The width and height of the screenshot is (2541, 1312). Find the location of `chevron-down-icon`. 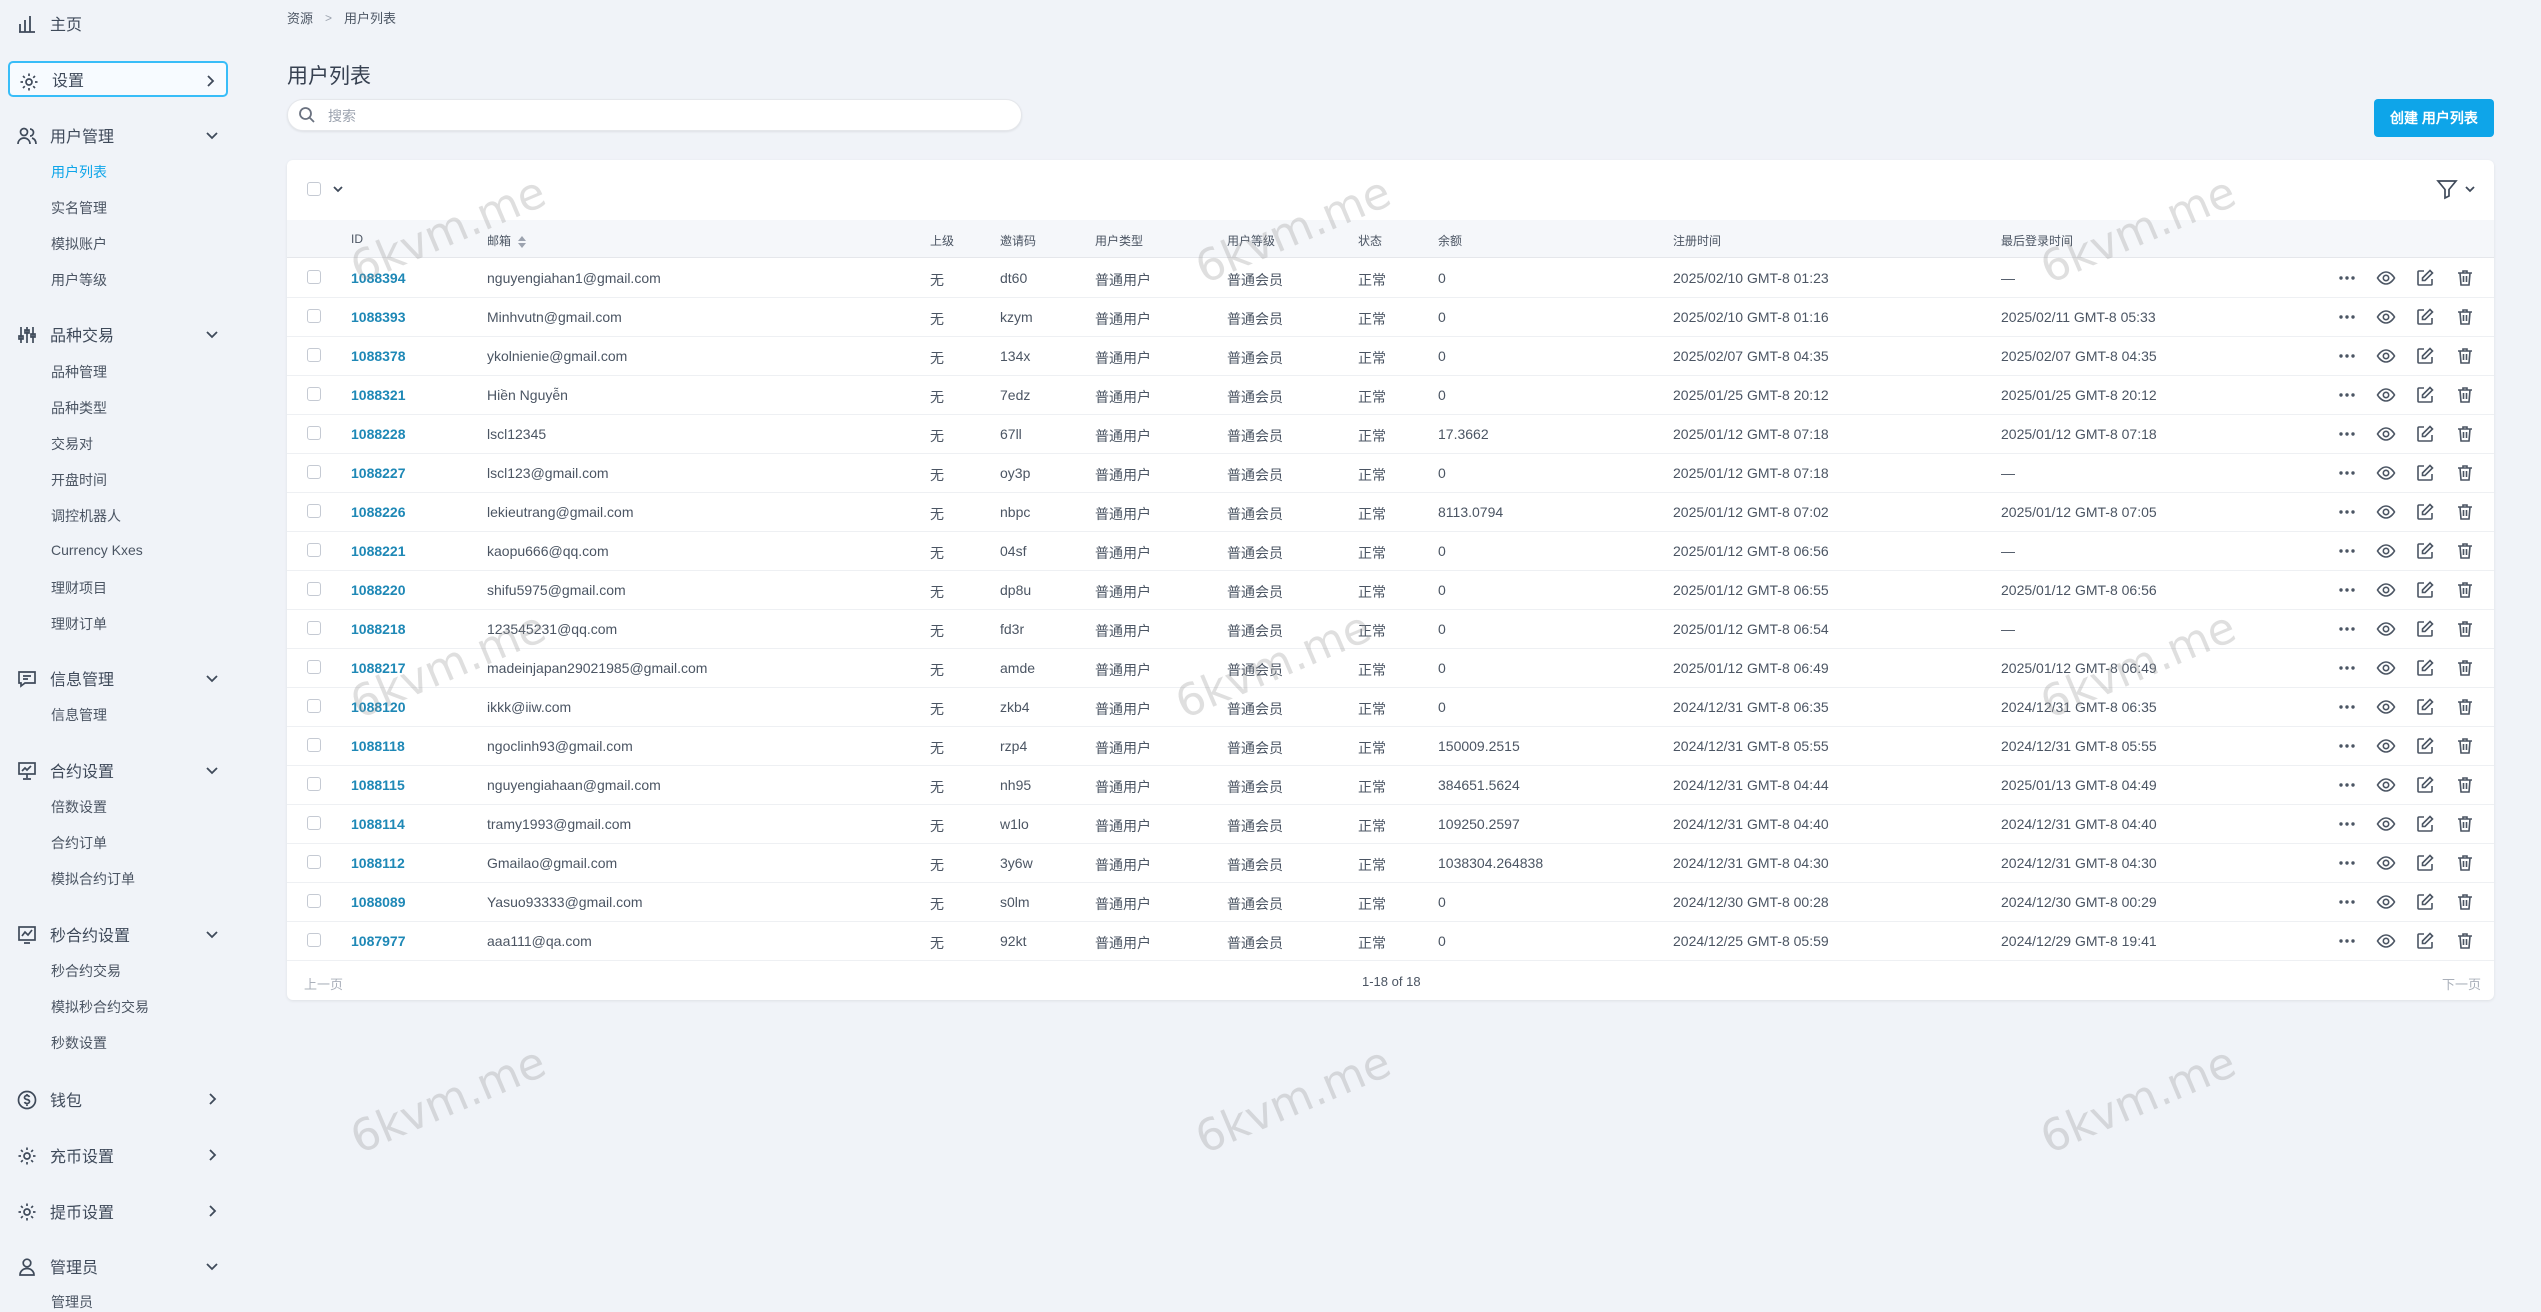

chevron-down-icon is located at coordinates (338, 189).